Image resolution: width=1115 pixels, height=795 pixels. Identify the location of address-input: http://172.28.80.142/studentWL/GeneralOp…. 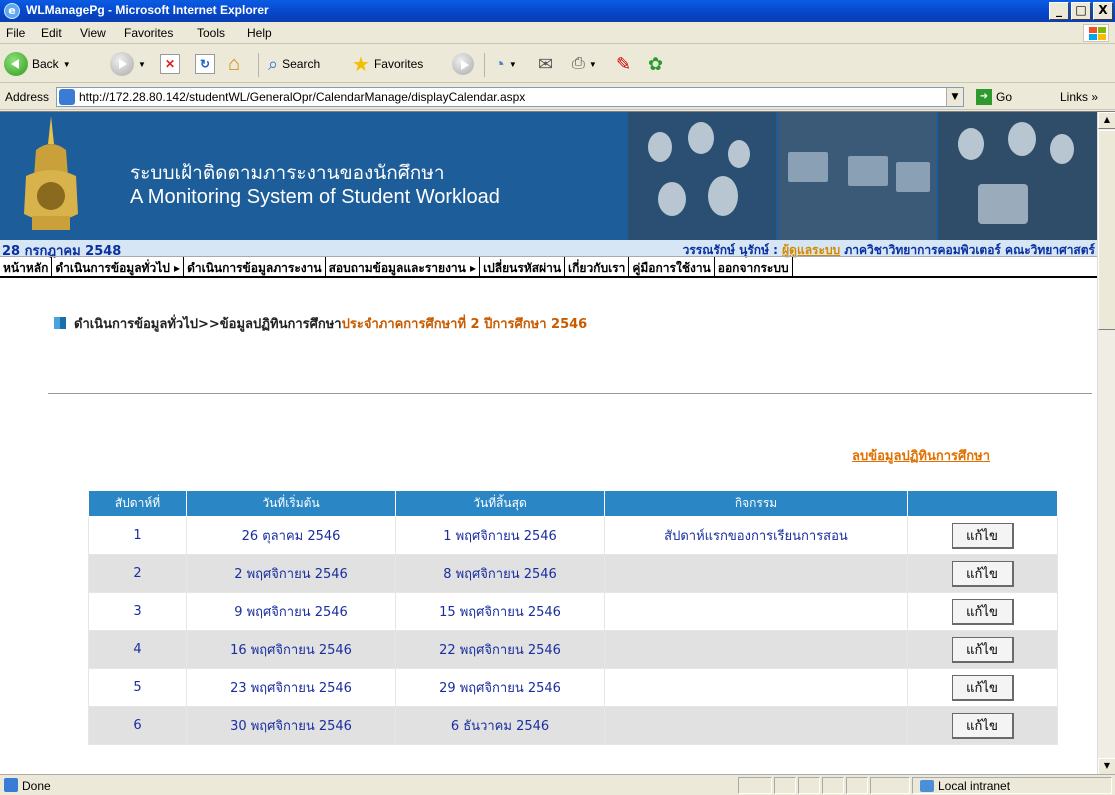
(510, 97).